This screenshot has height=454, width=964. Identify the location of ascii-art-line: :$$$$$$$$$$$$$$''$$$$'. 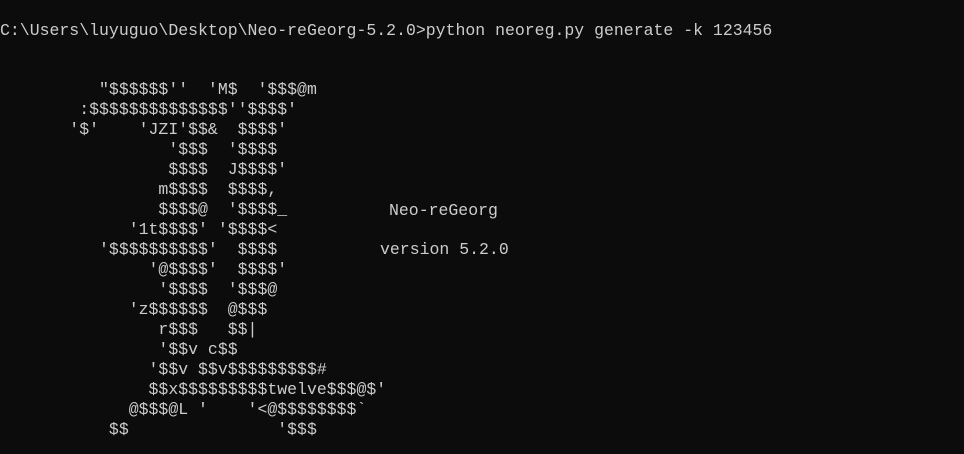
(149, 109).